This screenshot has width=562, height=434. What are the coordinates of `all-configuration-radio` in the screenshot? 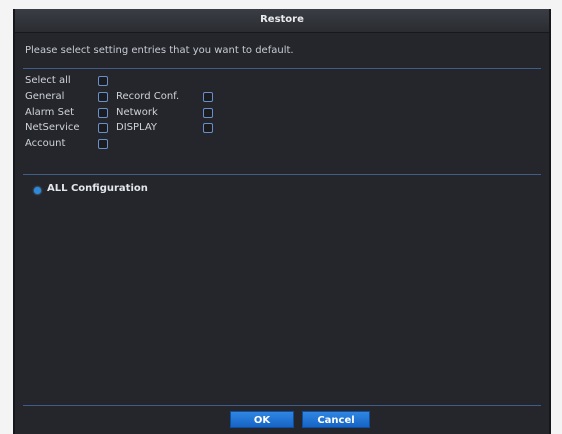 It's located at (37, 190).